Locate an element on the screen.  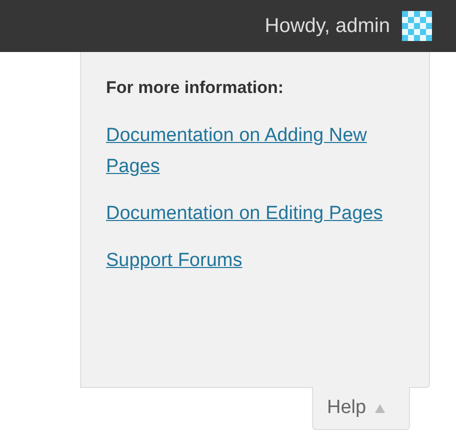
help-link: Documentation on Adding New Pages is located at coordinates (257, 151).